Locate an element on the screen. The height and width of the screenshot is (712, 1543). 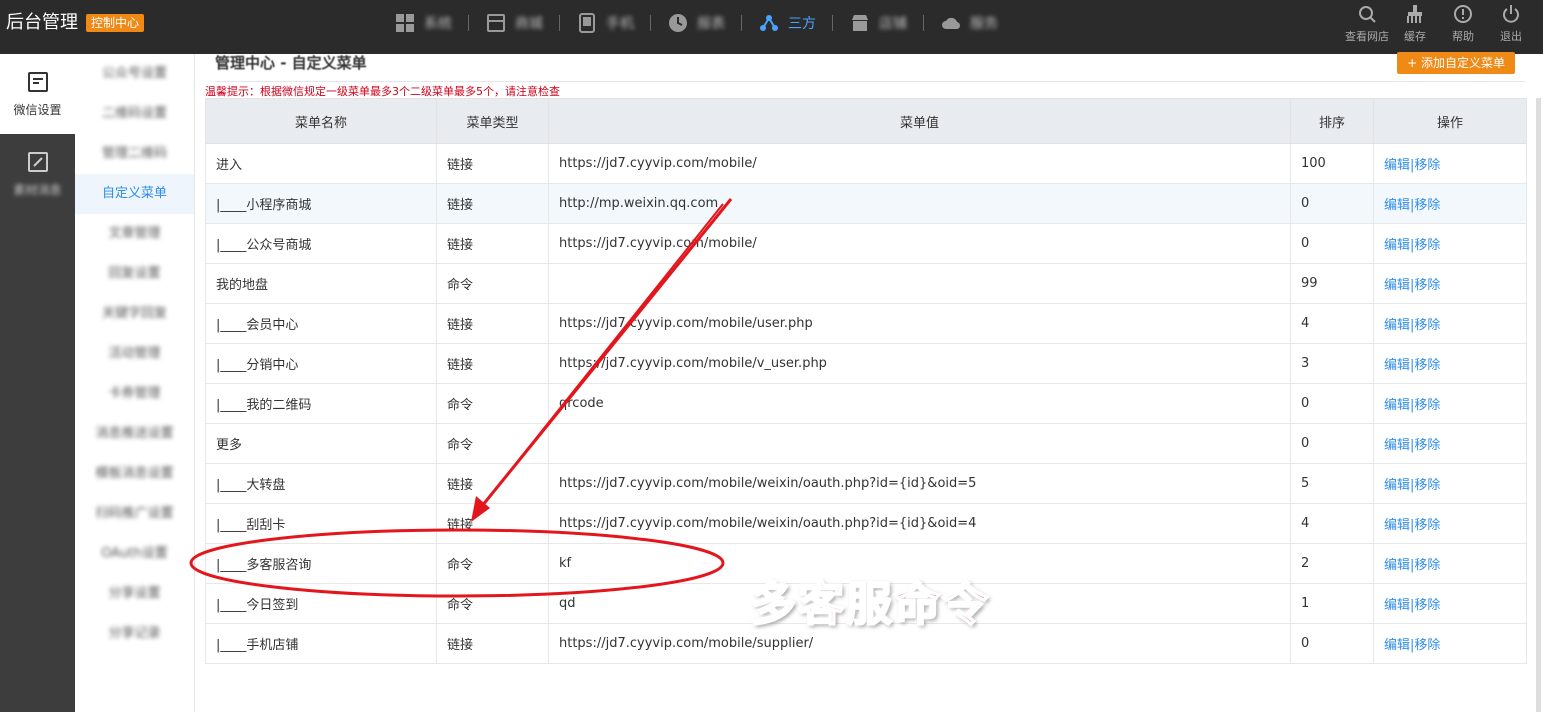
column-header-type: 菜单类型 is located at coordinates (492, 121).